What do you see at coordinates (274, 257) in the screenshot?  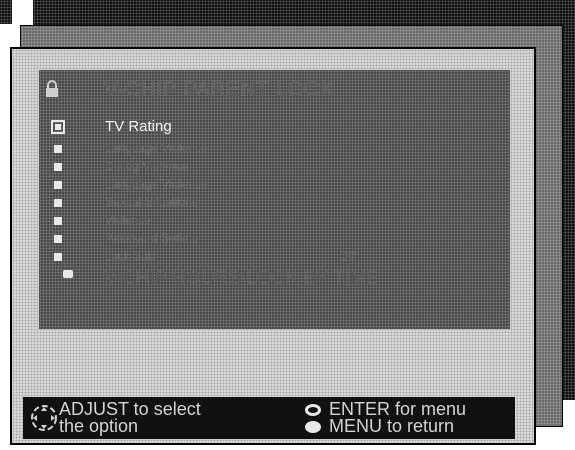 I see `menu-item-lock-sub: Lock Sub Off` at bounding box center [274, 257].